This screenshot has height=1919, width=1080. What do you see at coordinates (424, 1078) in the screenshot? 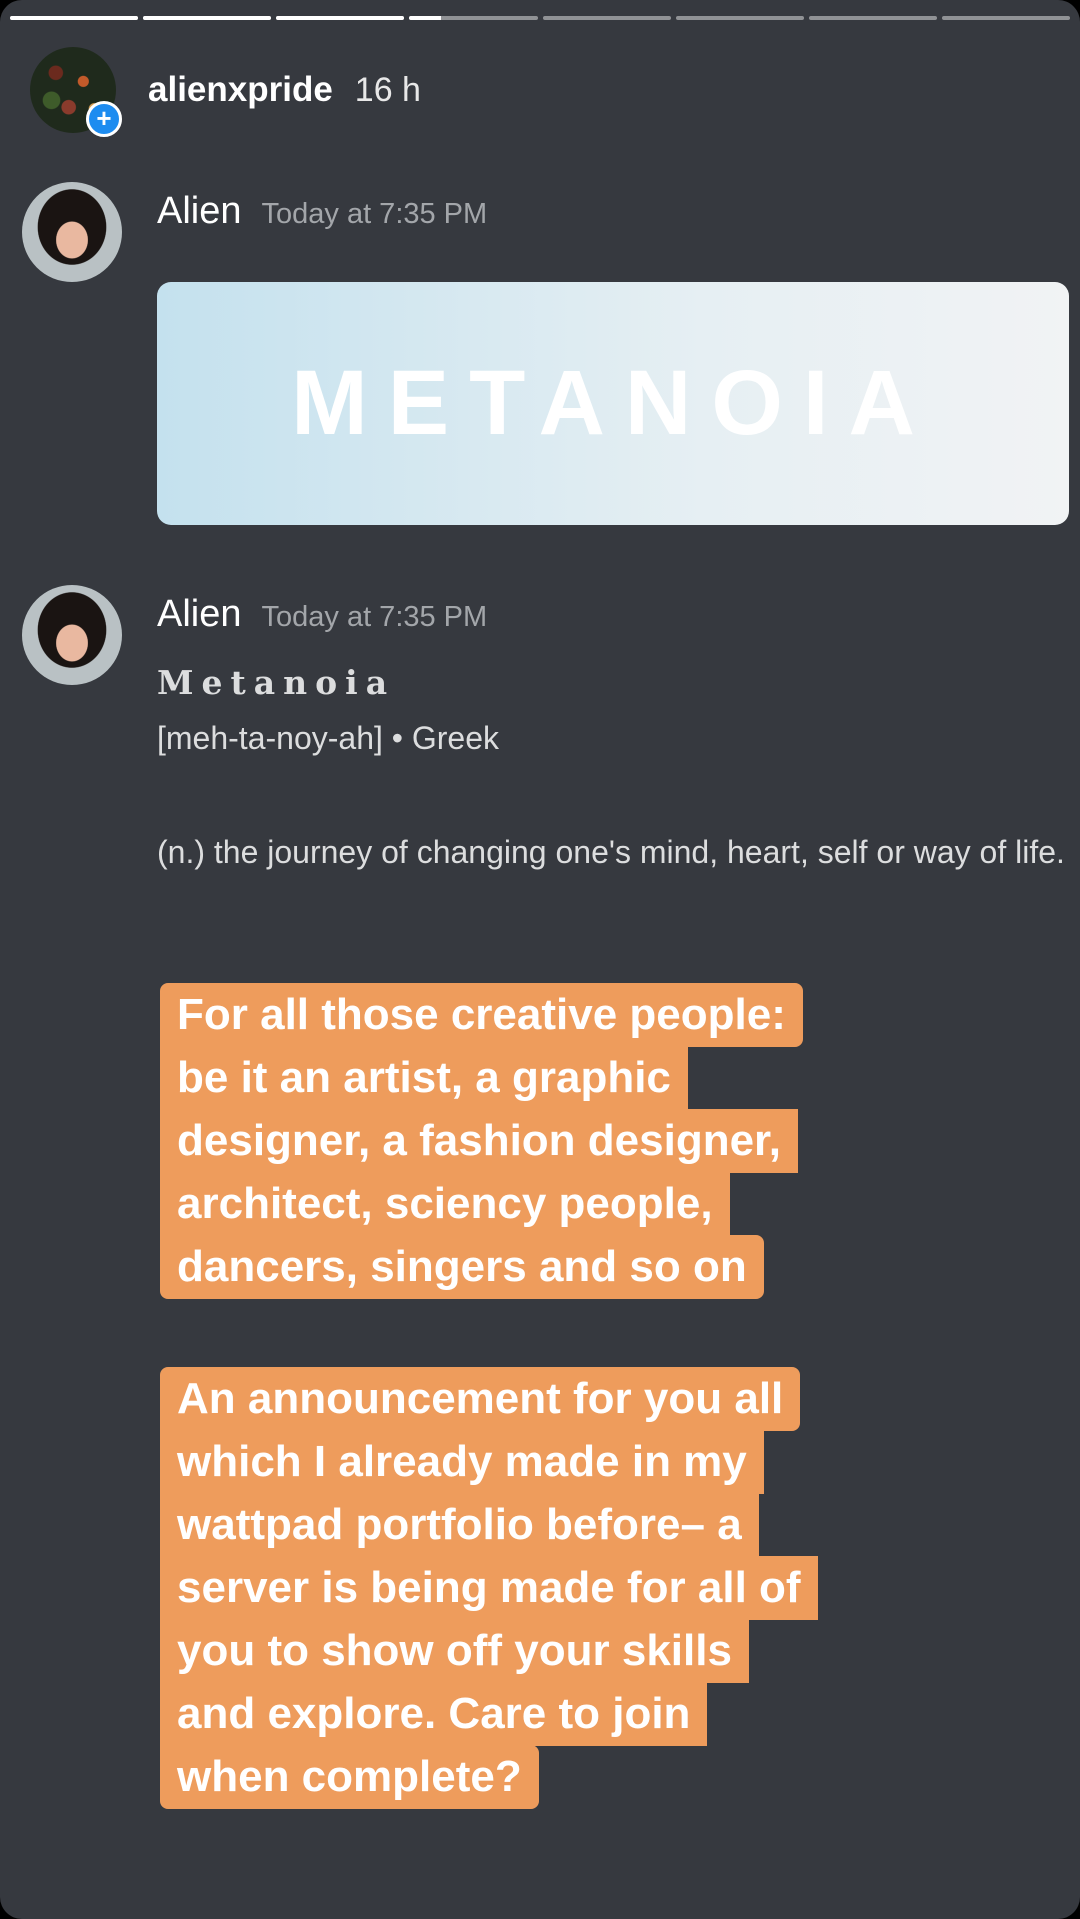
I see `sticker-line: be it an artist, a graphic` at bounding box center [424, 1078].